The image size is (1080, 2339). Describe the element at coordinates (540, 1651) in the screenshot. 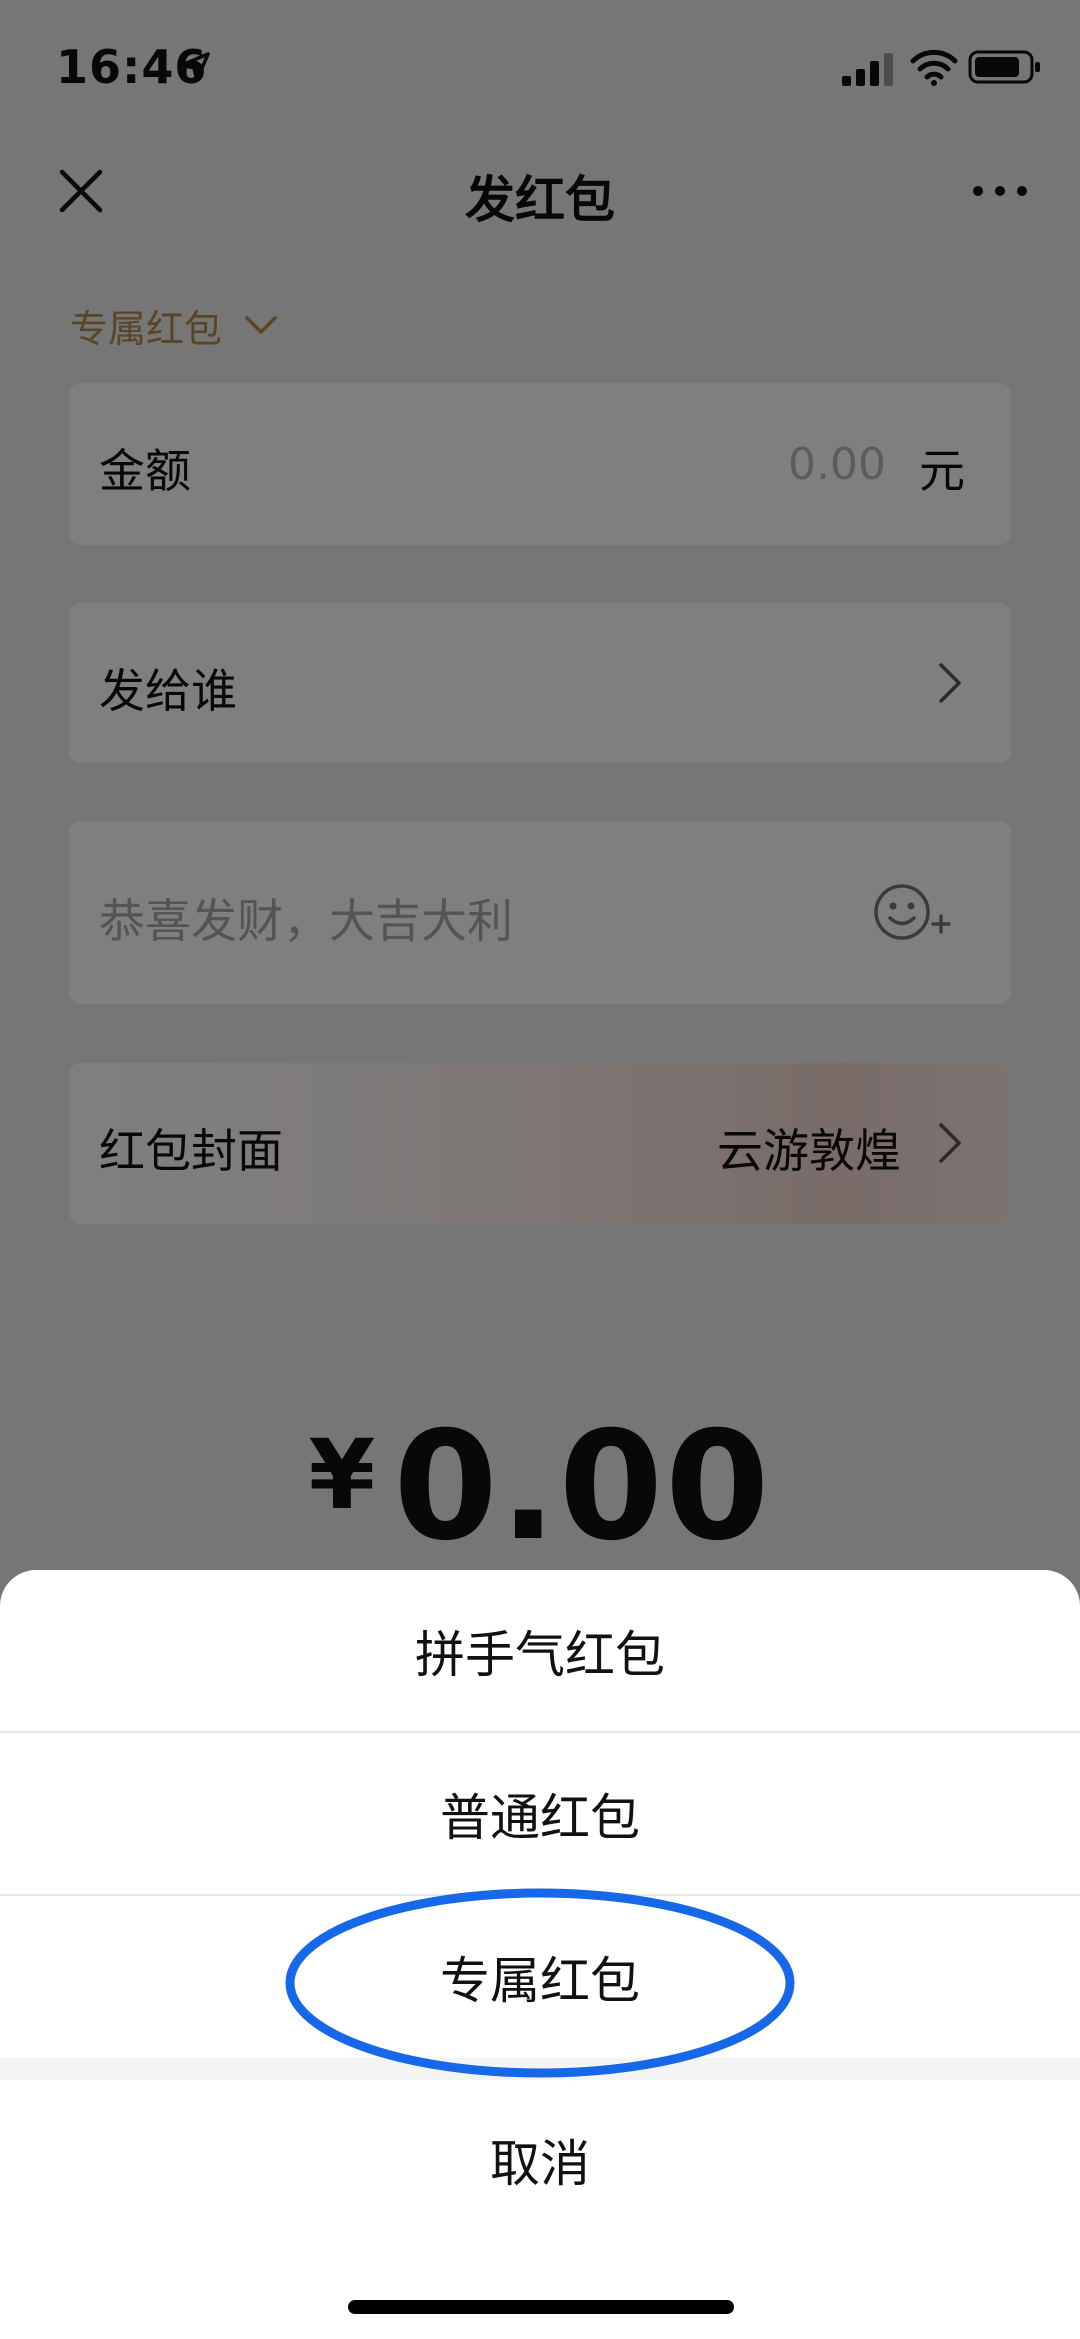

I see `option-lucky-red-packet: 拼手气红包` at that location.